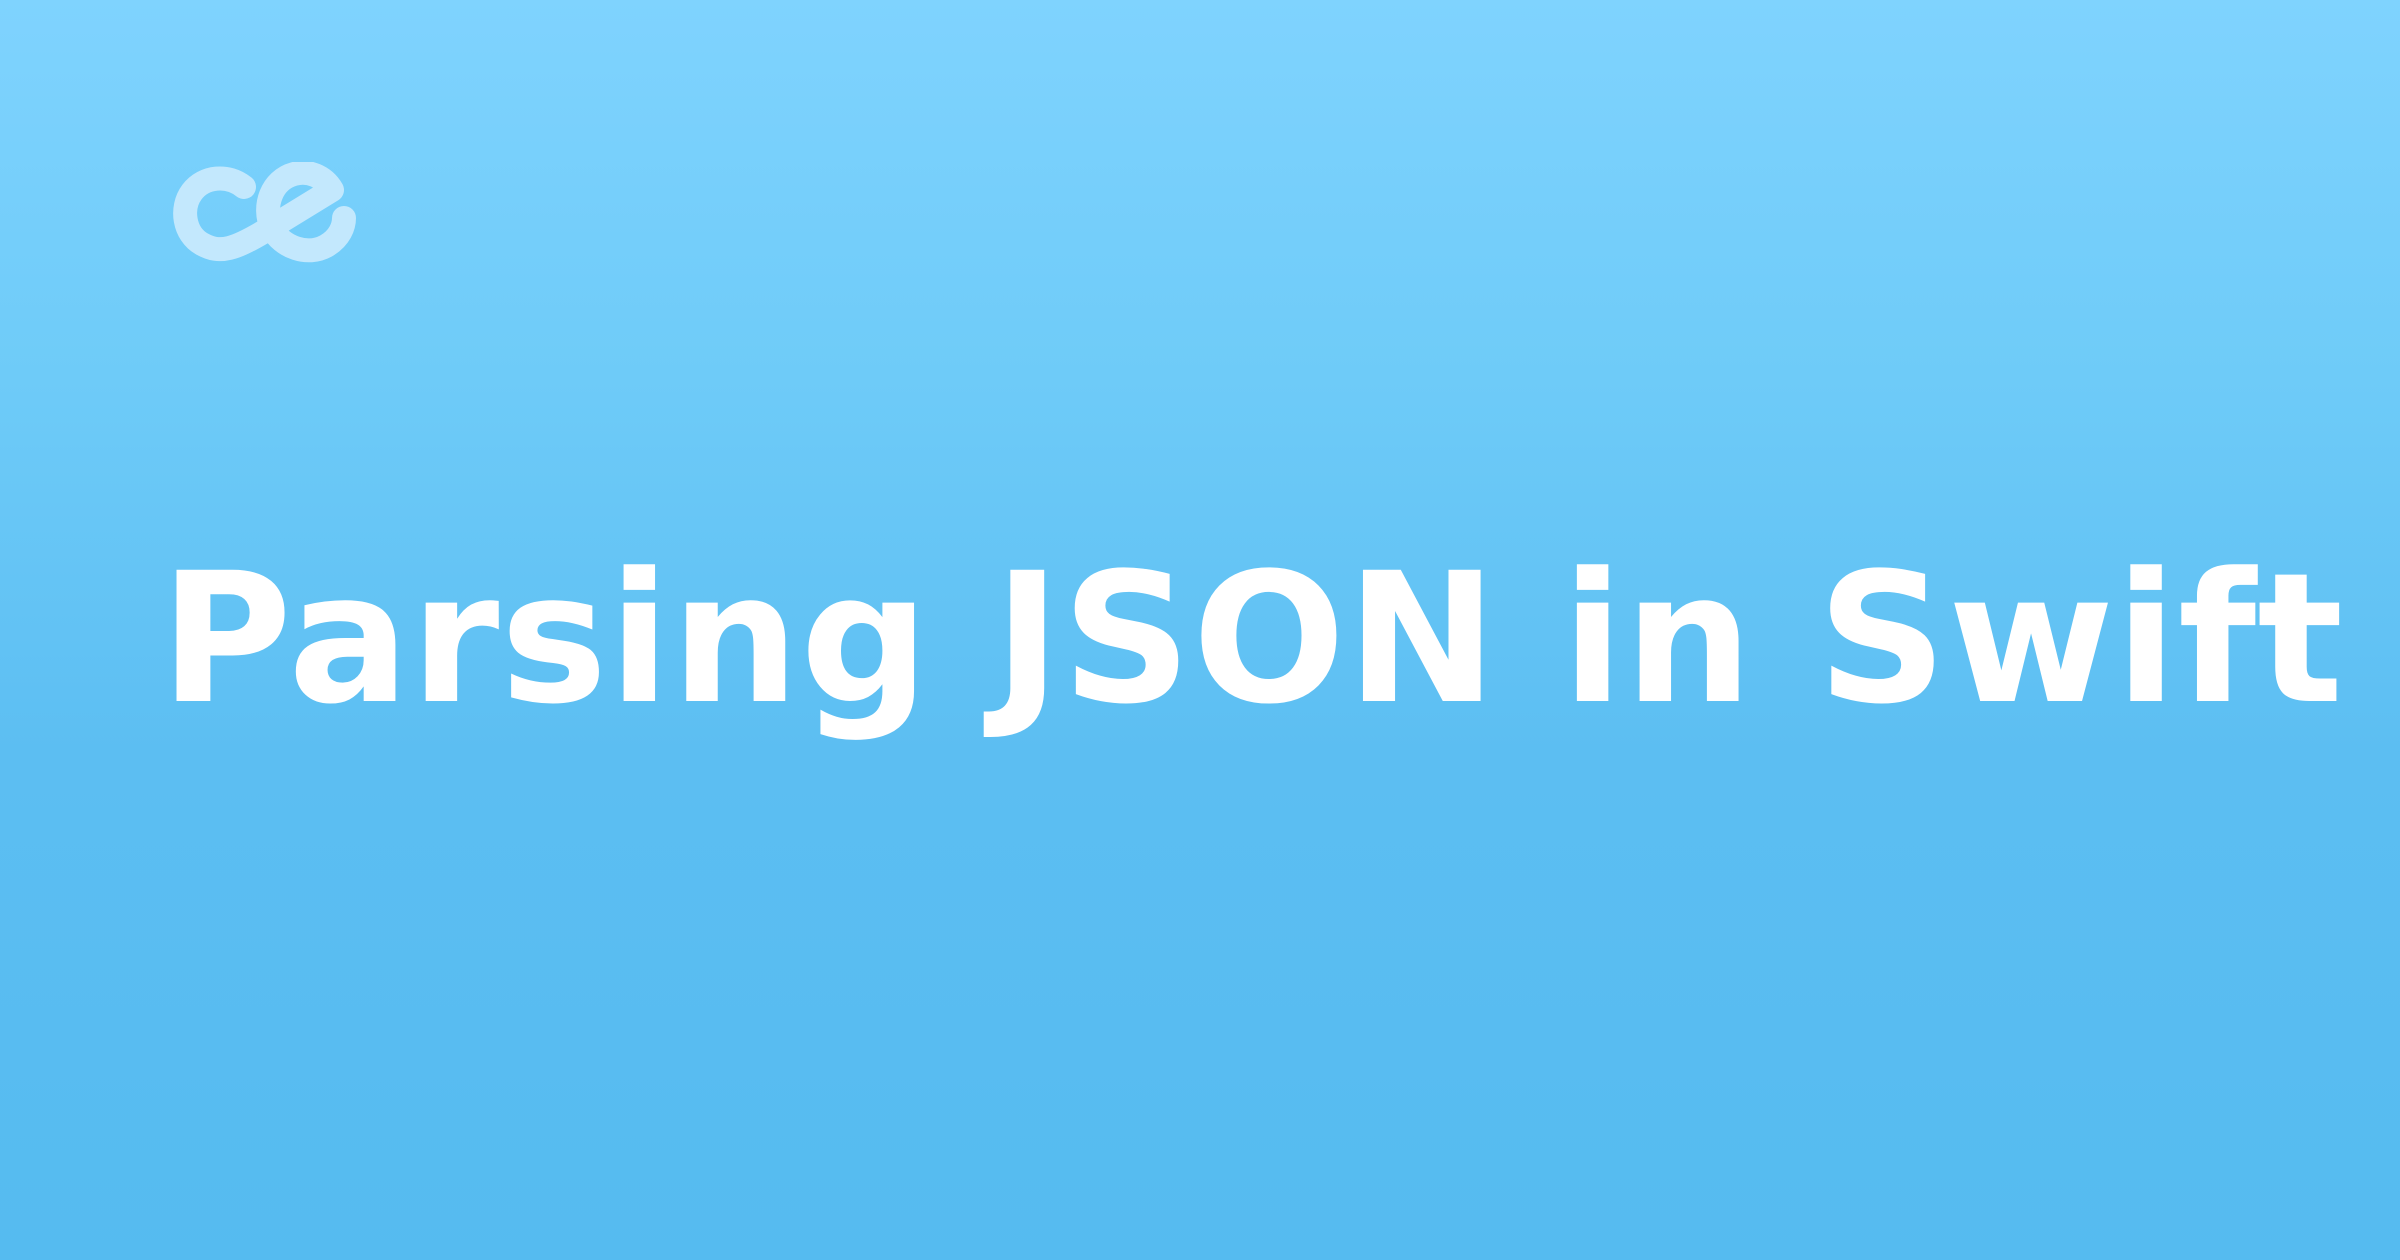 This screenshot has height=1260, width=2400. What do you see at coordinates (262, 222) in the screenshot?
I see `ce-logo-icon` at bounding box center [262, 222].